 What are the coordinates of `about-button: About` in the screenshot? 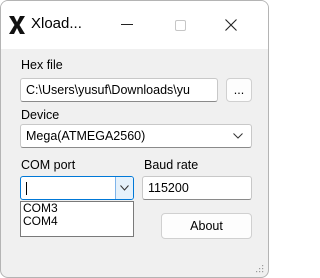 It's located at (206, 226).